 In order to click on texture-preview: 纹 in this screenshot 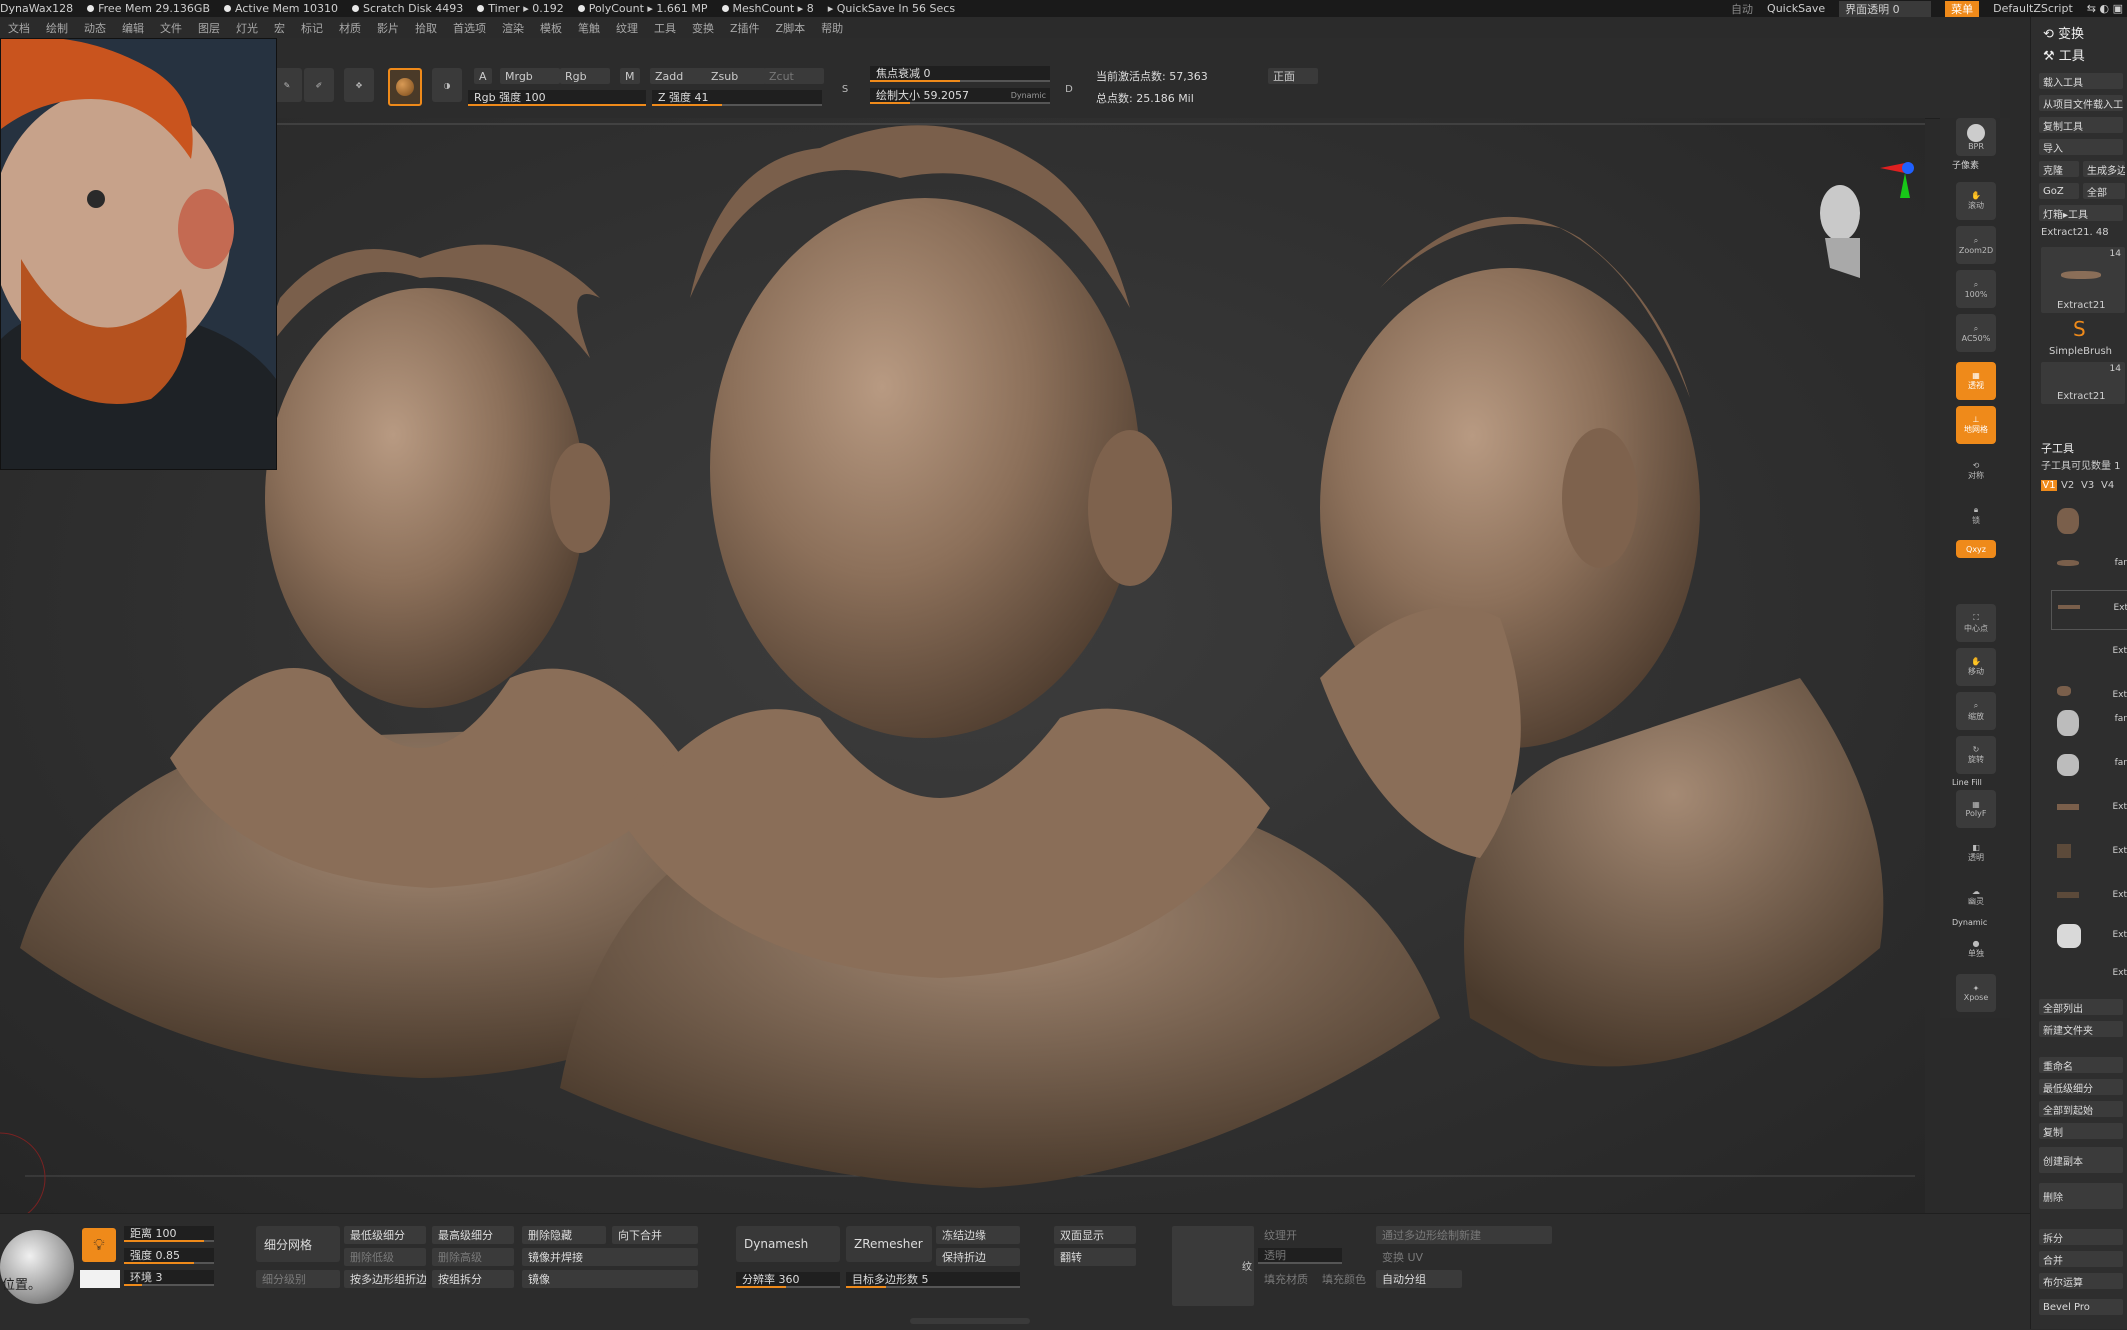, I will do `click(1213, 1266)`.